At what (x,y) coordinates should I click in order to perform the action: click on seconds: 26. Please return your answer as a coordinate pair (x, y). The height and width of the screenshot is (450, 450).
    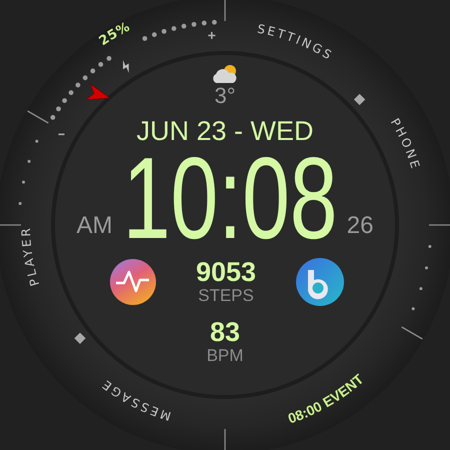
    Looking at the image, I should click on (360, 226).